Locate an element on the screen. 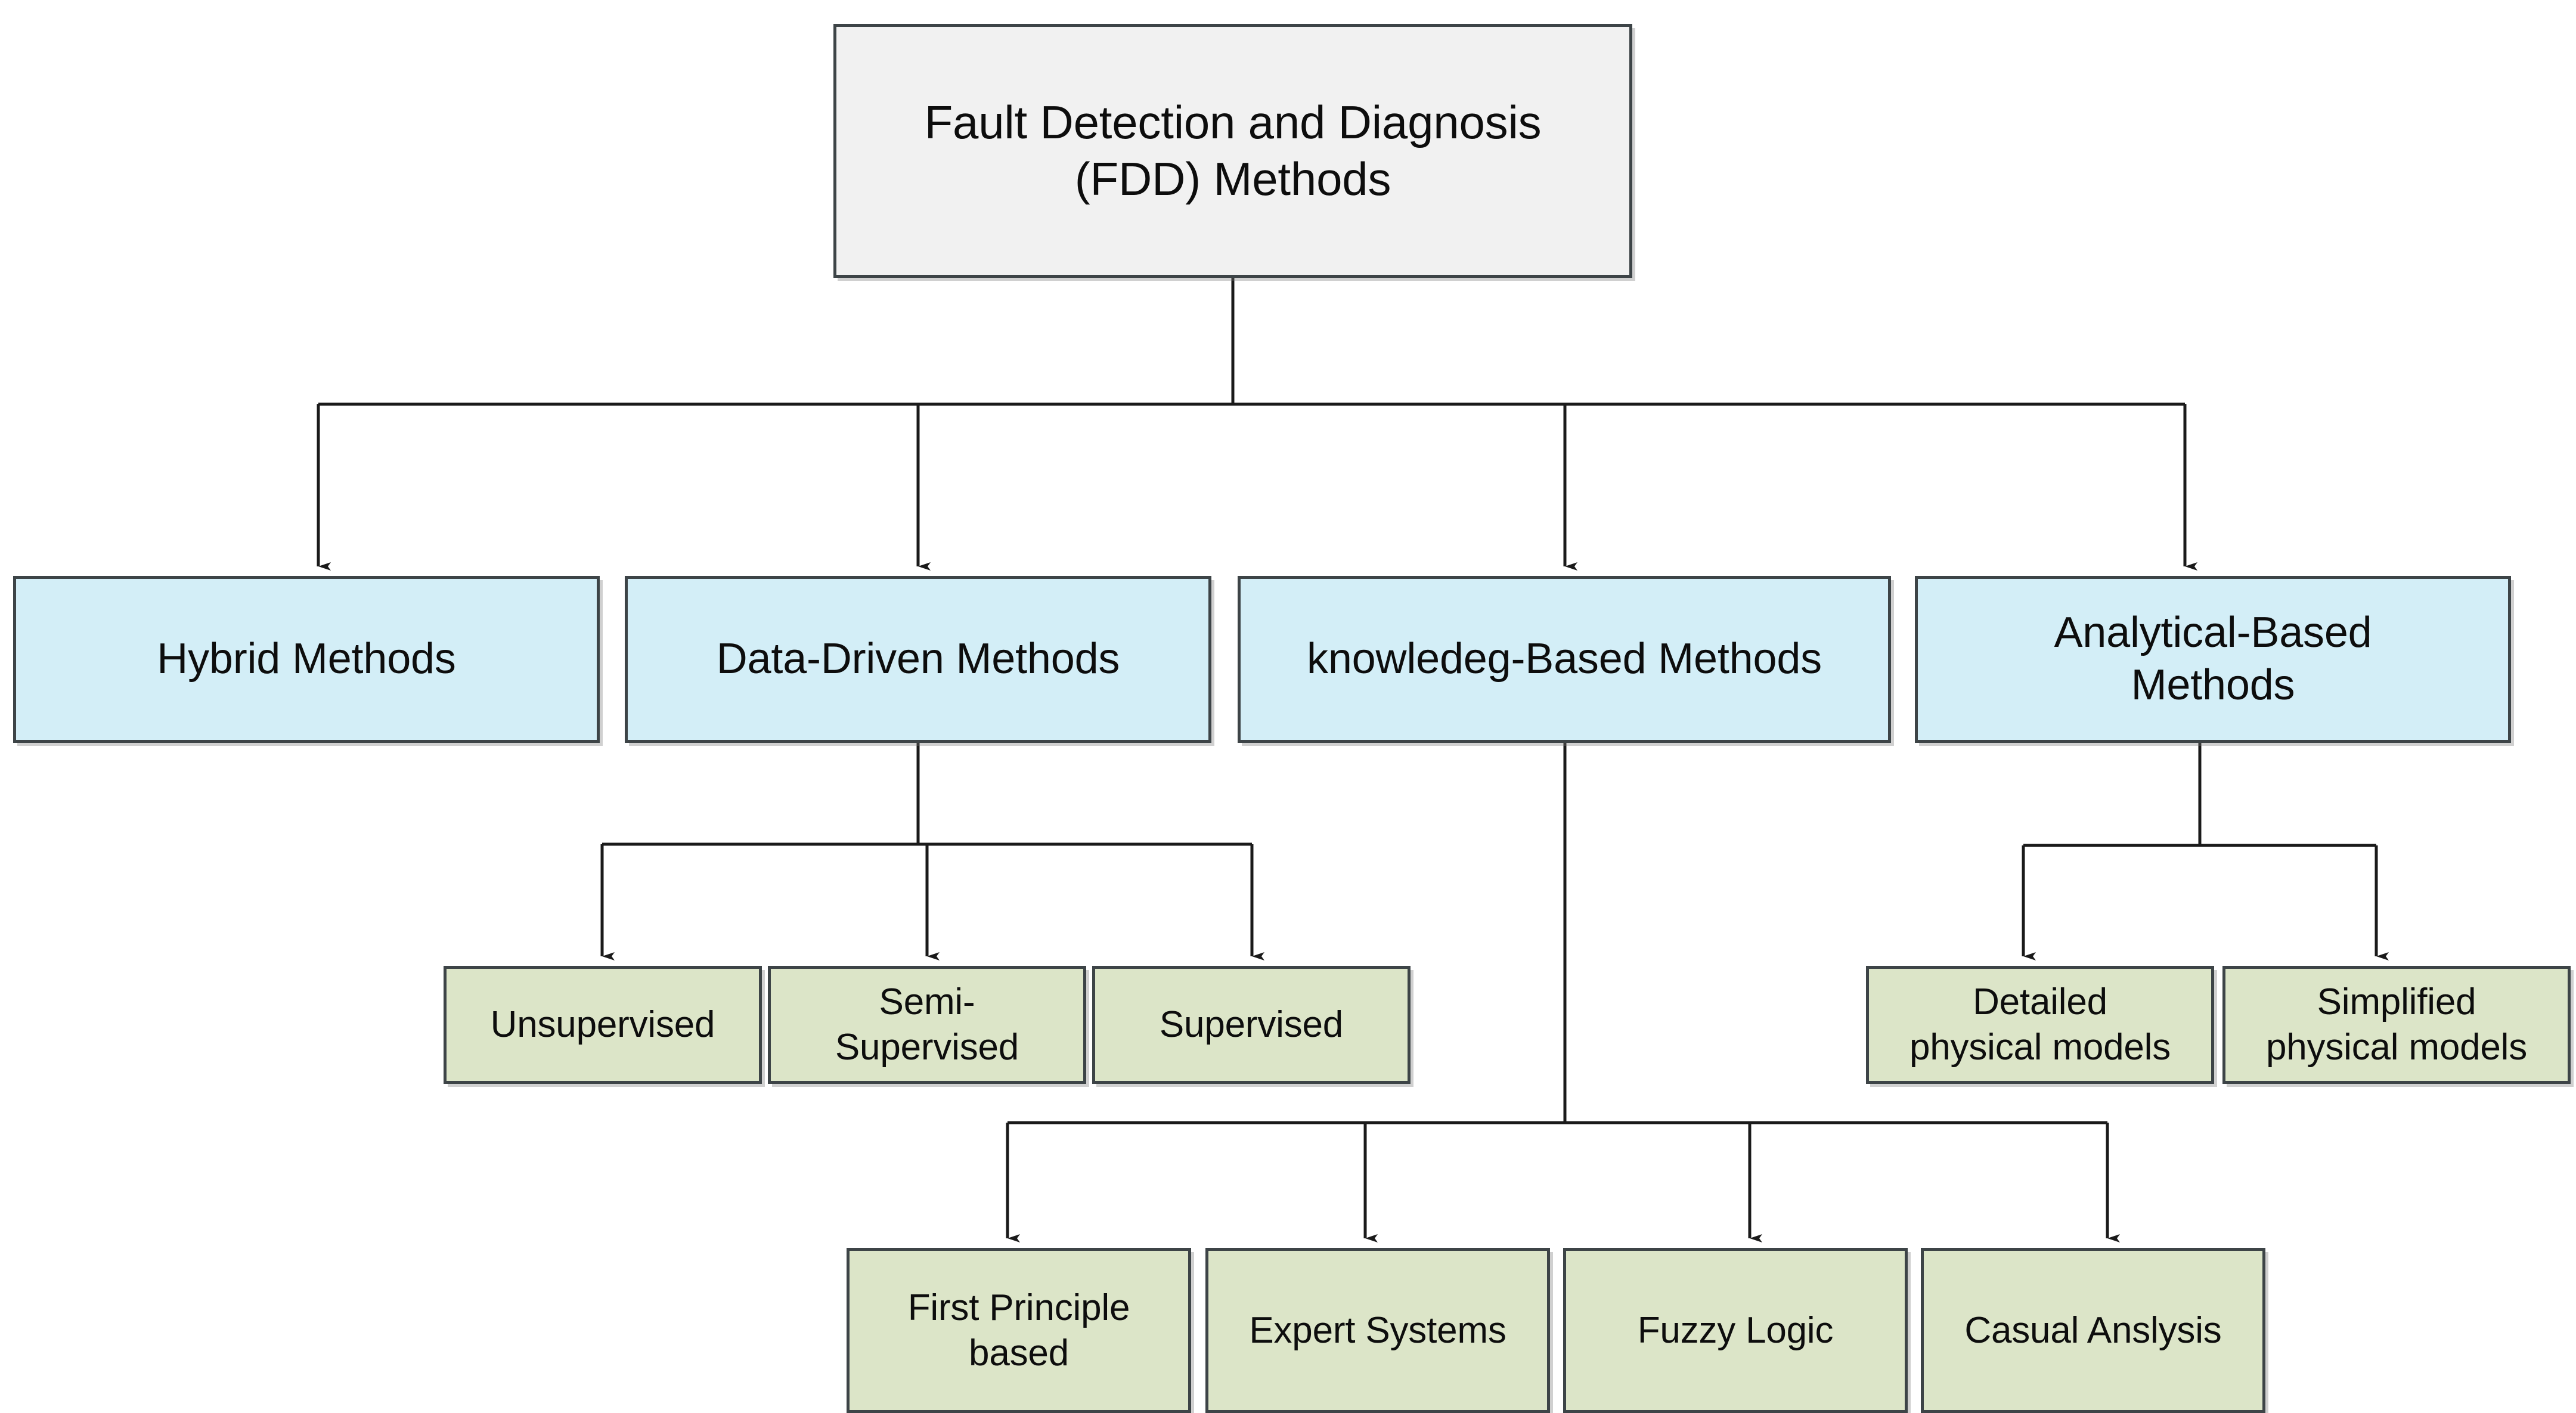 The width and height of the screenshot is (2576, 1413). node-supervised-label: Supervised is located at coordinates (1251, 1025).